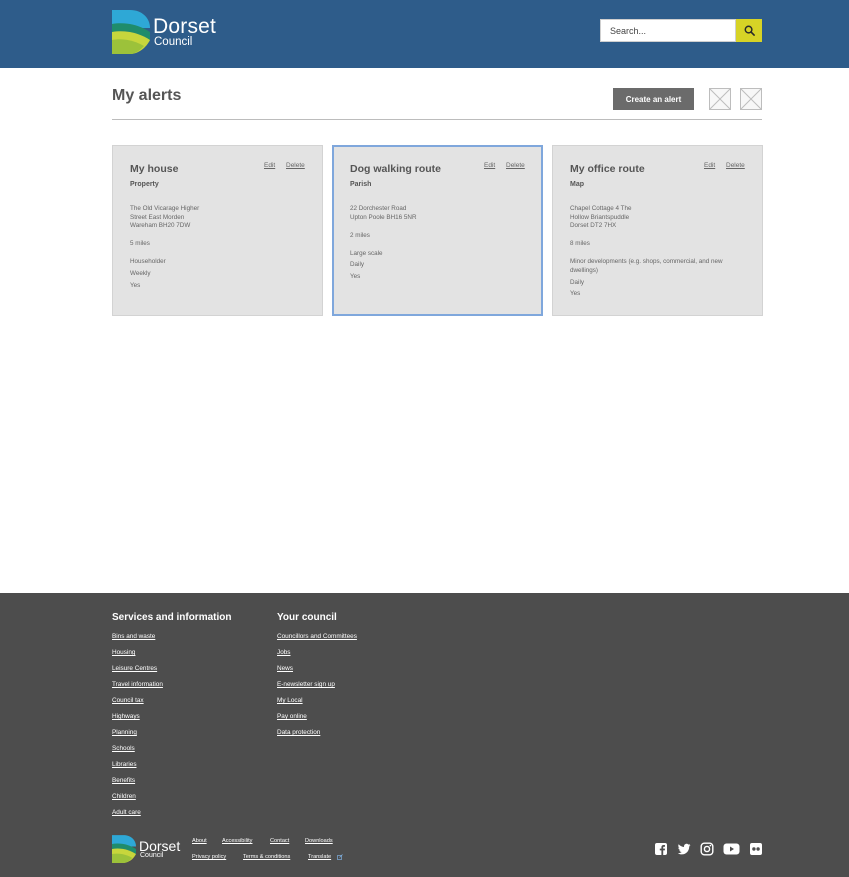  I want to click on footer-link-libraries: Libraries, so click(124, 764).